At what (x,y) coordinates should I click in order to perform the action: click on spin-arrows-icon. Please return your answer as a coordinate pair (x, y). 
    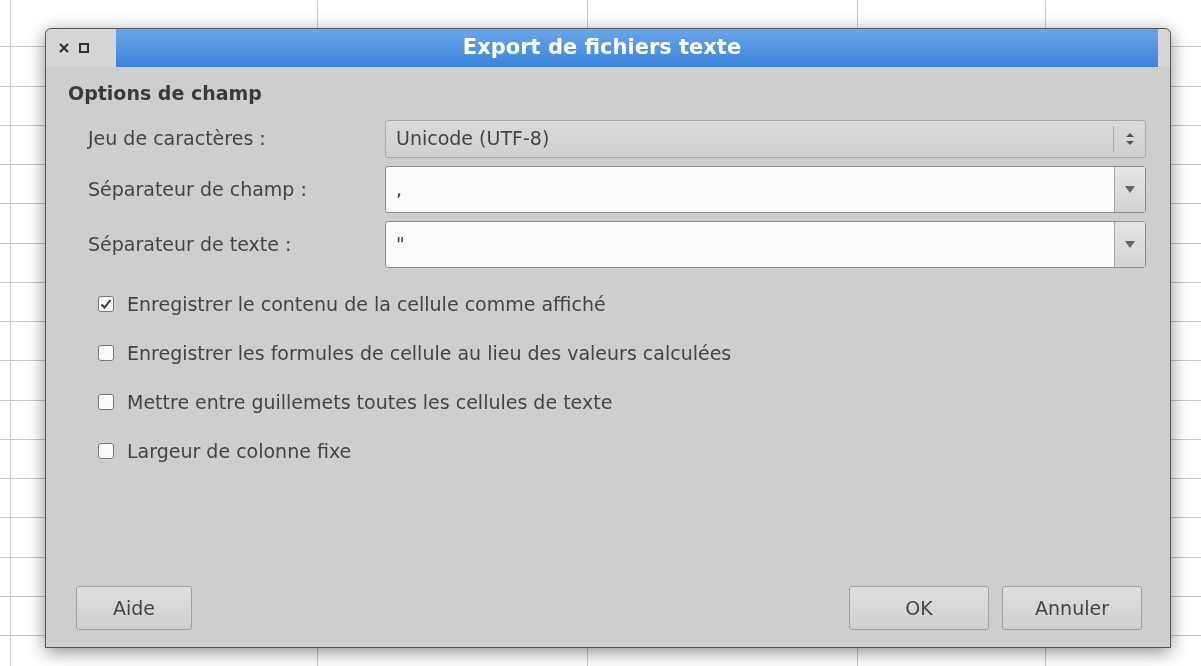
    Looking at the image, I should click on (1129, 138).